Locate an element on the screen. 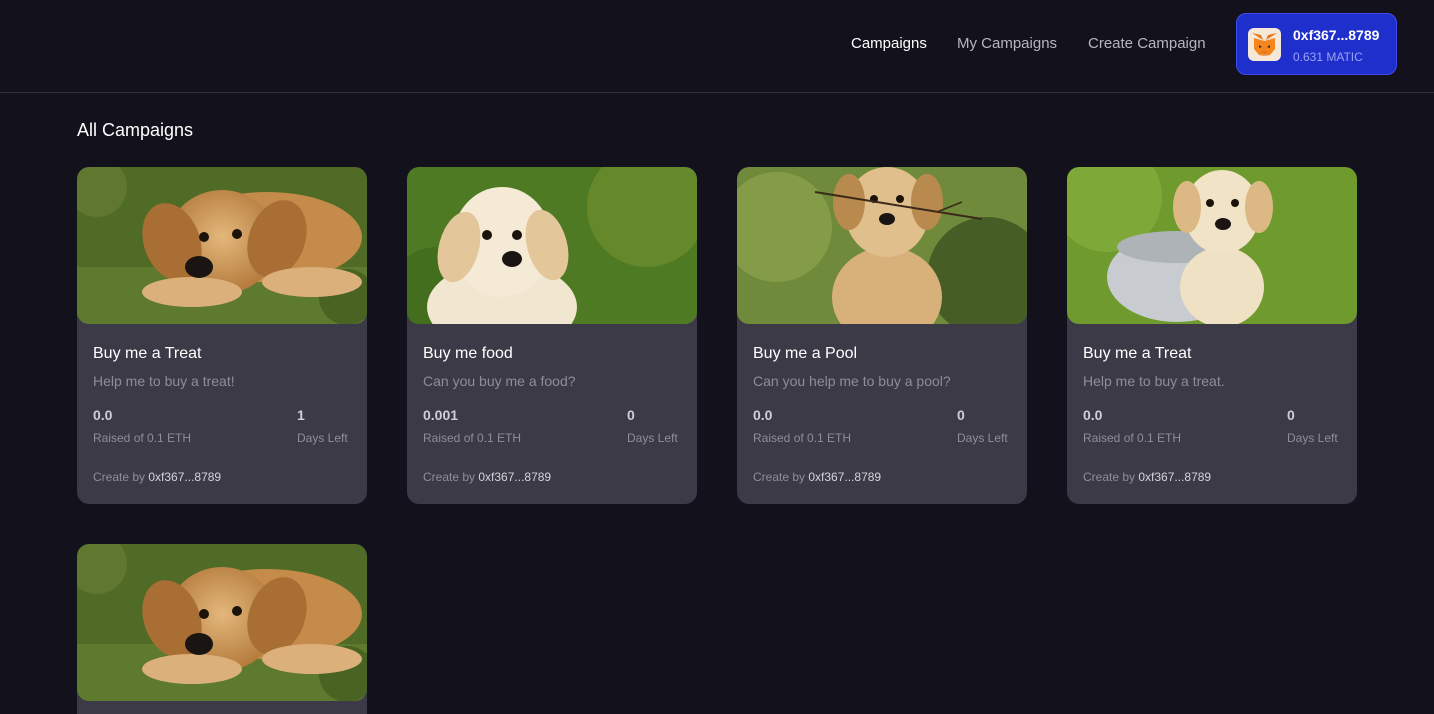 The image size is (1434, 714). raised-amount: 0.001 is located at coordinates (441, 415).